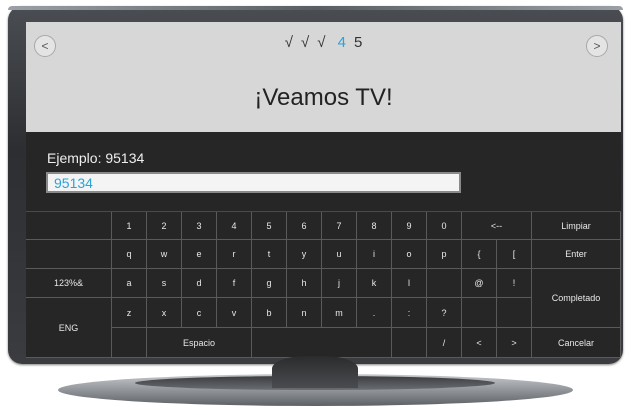 This screenshot has height=415, width=631. What do you see at coordinates (199, 283) in the screenshot?
I see `key-d: d` at bounding box center [199, 283].